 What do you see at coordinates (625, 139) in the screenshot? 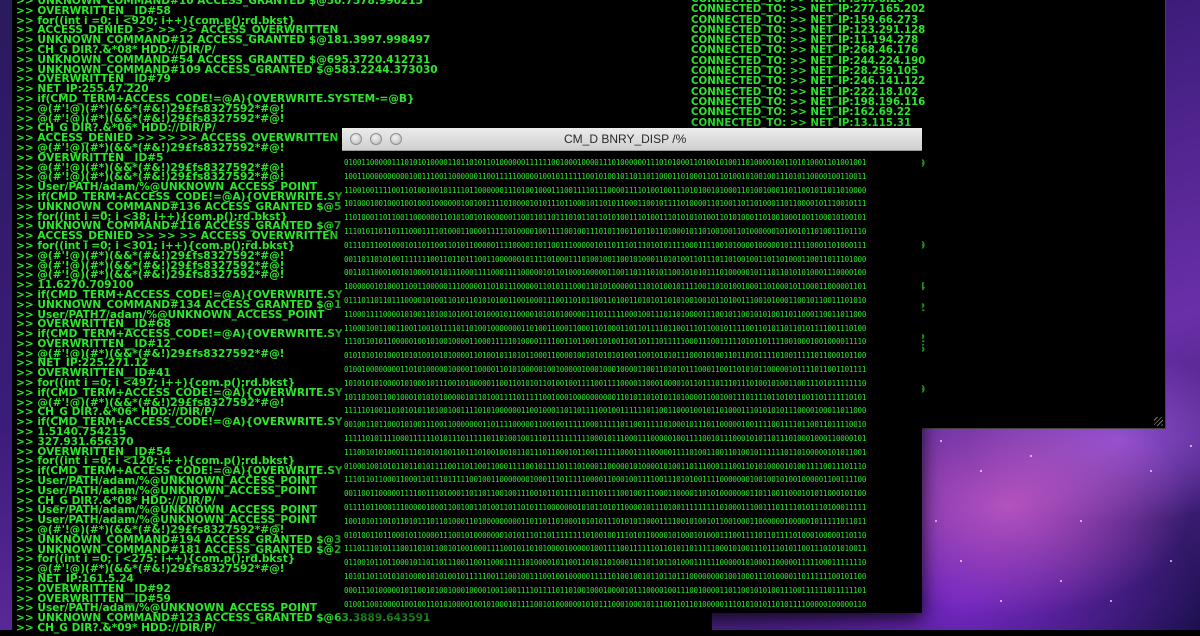
I see `window-title: CM_D BNRY_DISP /%` at bounding box center [625, 139].